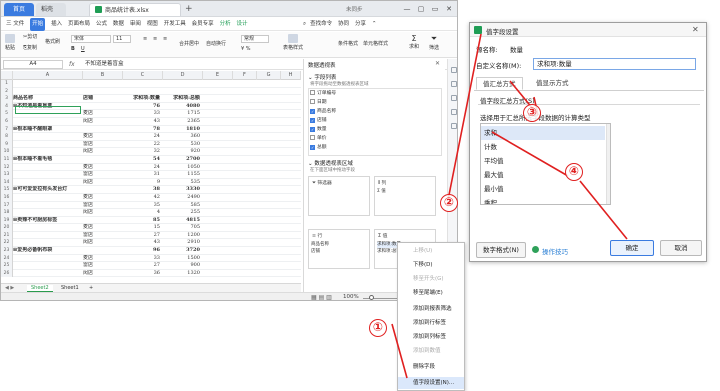 This screenshot has height=391, width=720. Describe the element at coordinates (378, 328) in the screenshot. I see `step-marker-1: ①` at that location.